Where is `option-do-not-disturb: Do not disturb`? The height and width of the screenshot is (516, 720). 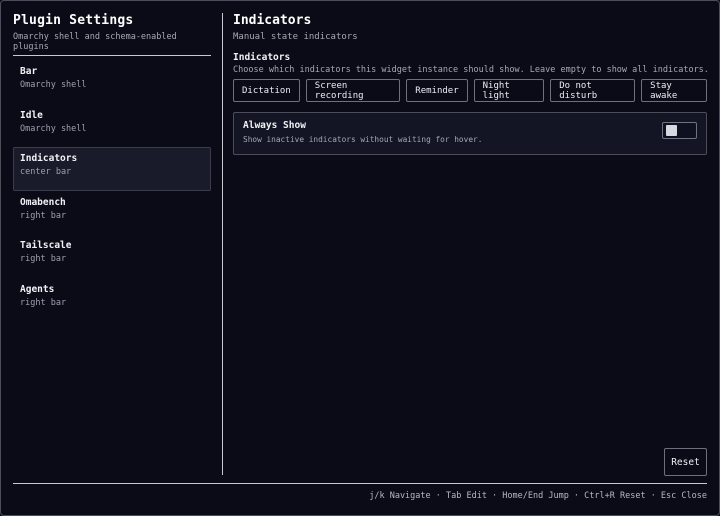
option-do-not-disturb: Do not disturb is located at coordinates (593, 90).